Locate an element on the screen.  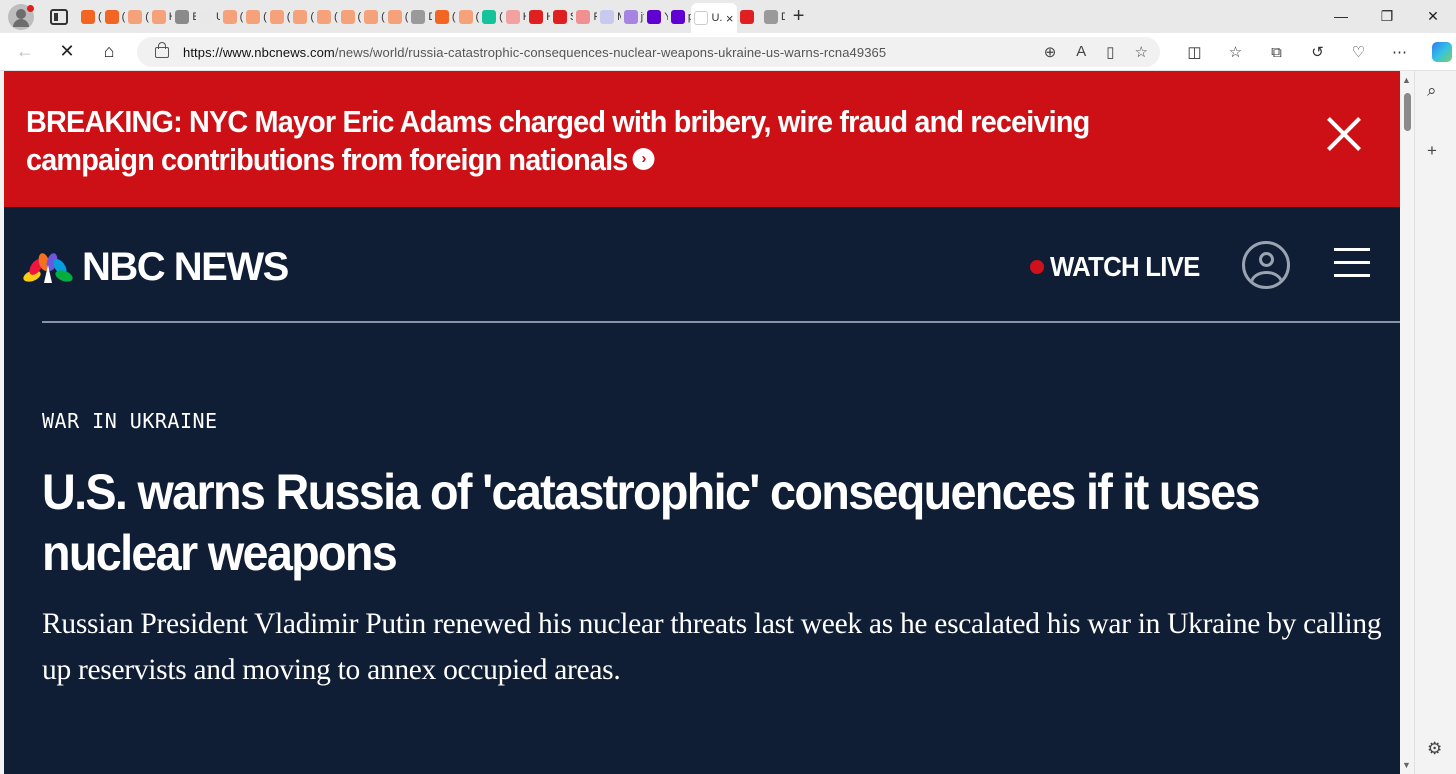
hamburger-menu-icon is located at coordinates (1352, 263).